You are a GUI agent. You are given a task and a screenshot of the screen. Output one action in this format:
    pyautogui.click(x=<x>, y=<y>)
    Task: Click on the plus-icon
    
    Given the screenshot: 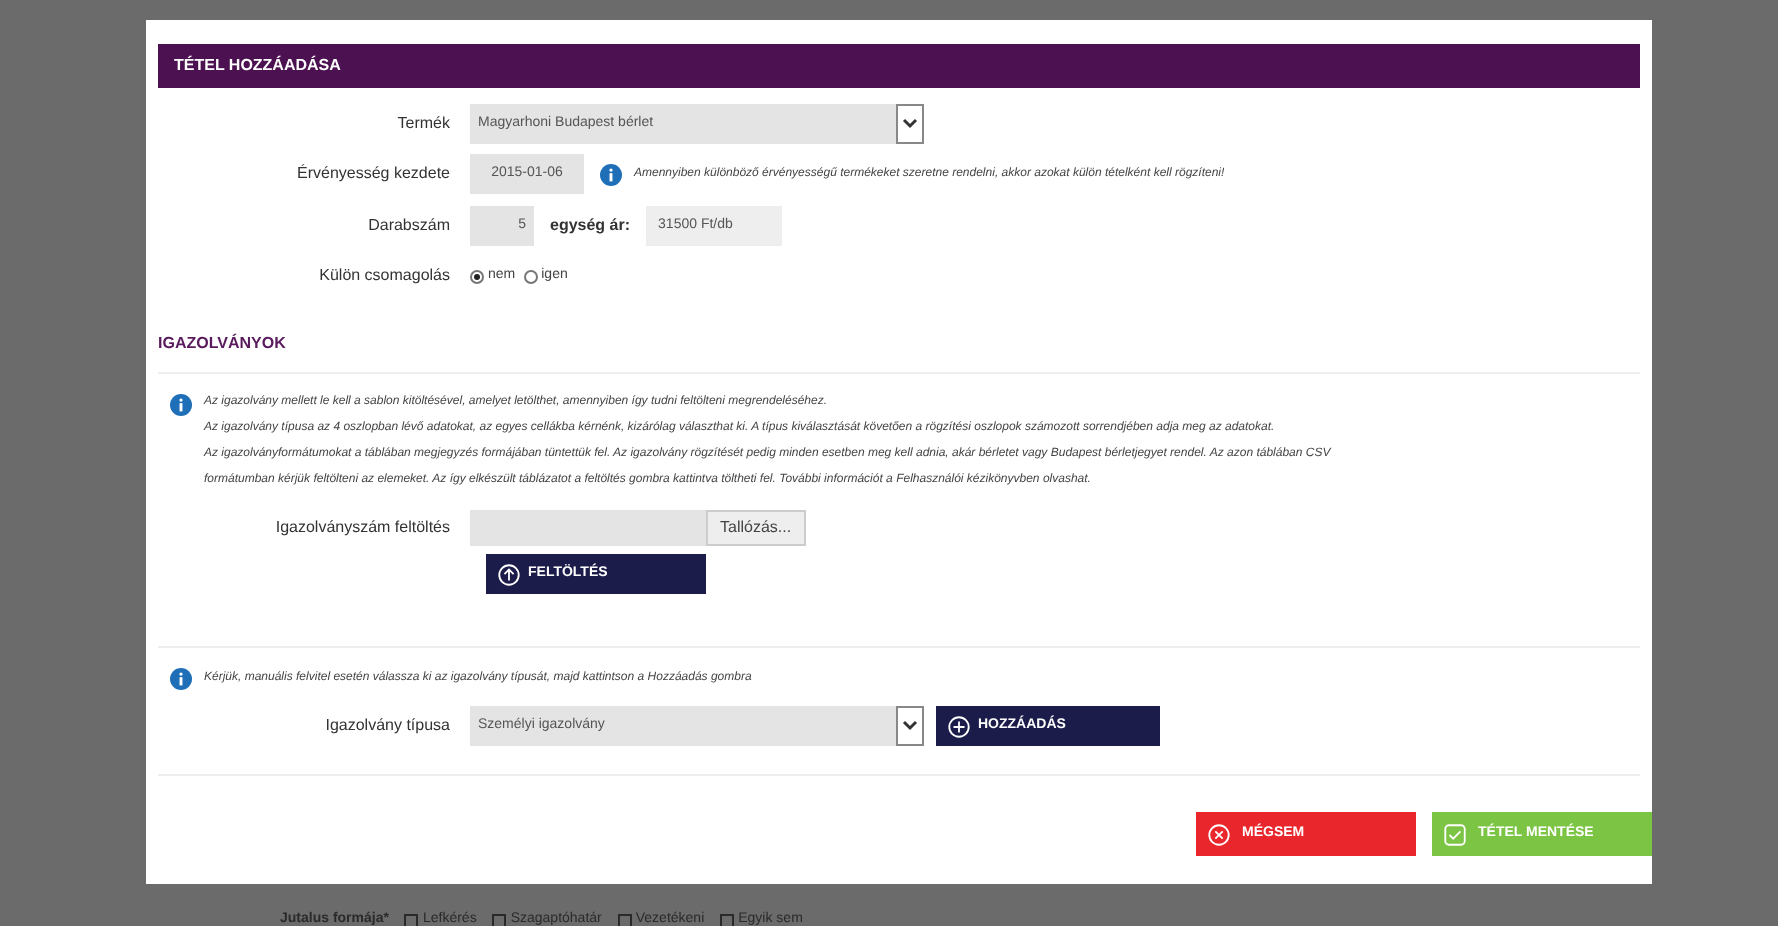 What is the action you would take?
    pyautogui.click(x=959, y=726)
    